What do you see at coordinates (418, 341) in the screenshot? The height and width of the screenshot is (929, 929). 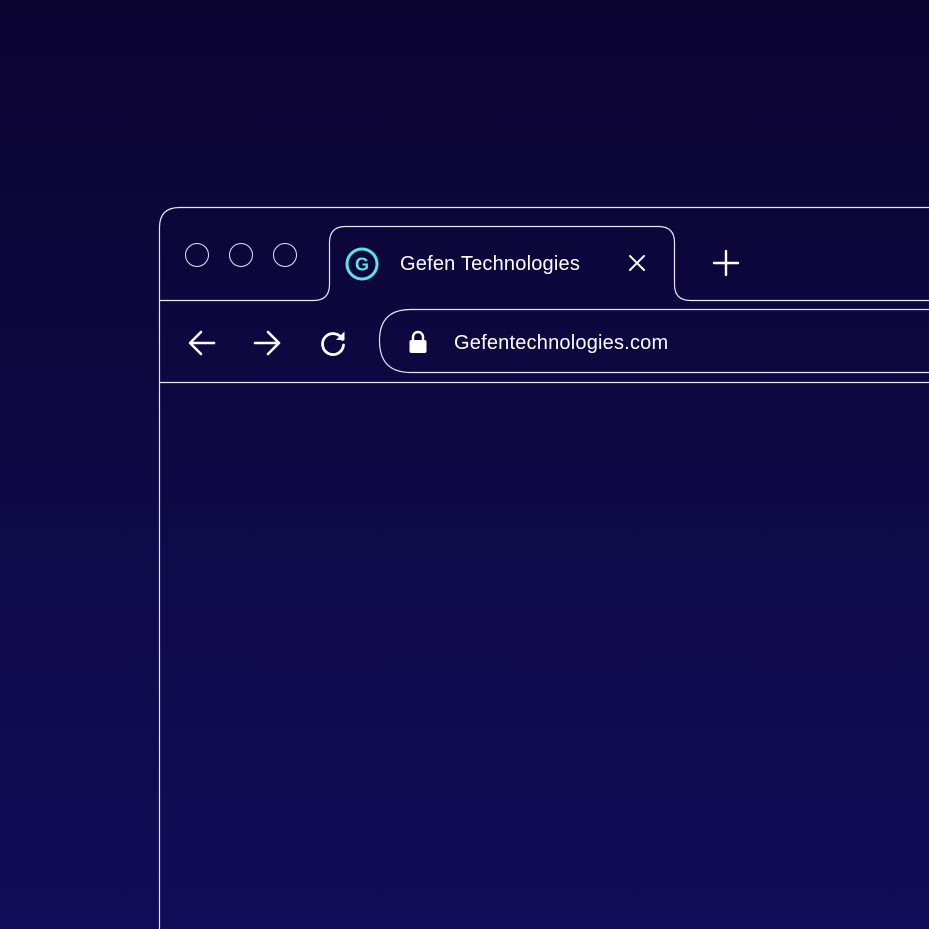 I see `lock-icon` at bounding box center [418, 341].